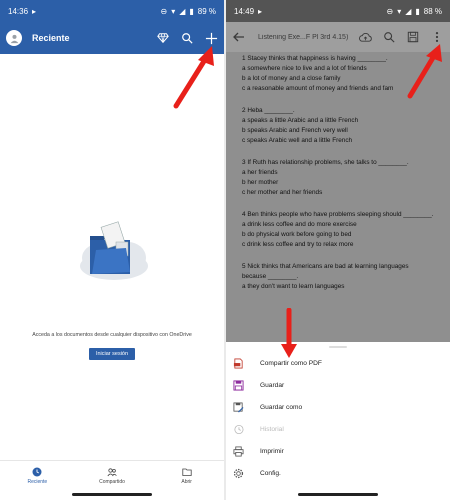 This screenshot has width=450, height=500. I want to click on account-avatar, so click(14, 38).